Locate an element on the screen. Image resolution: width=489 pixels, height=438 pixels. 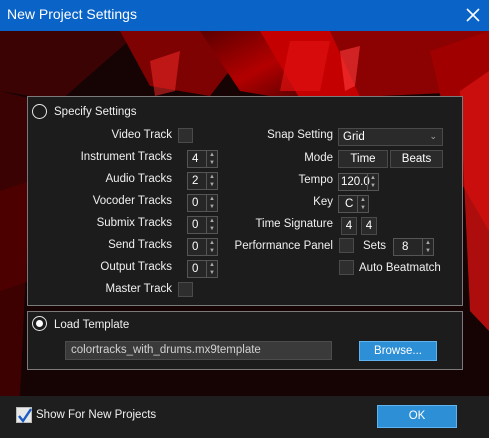
vocoder-tracks-value: 0 is located at coordinates (195, 203).